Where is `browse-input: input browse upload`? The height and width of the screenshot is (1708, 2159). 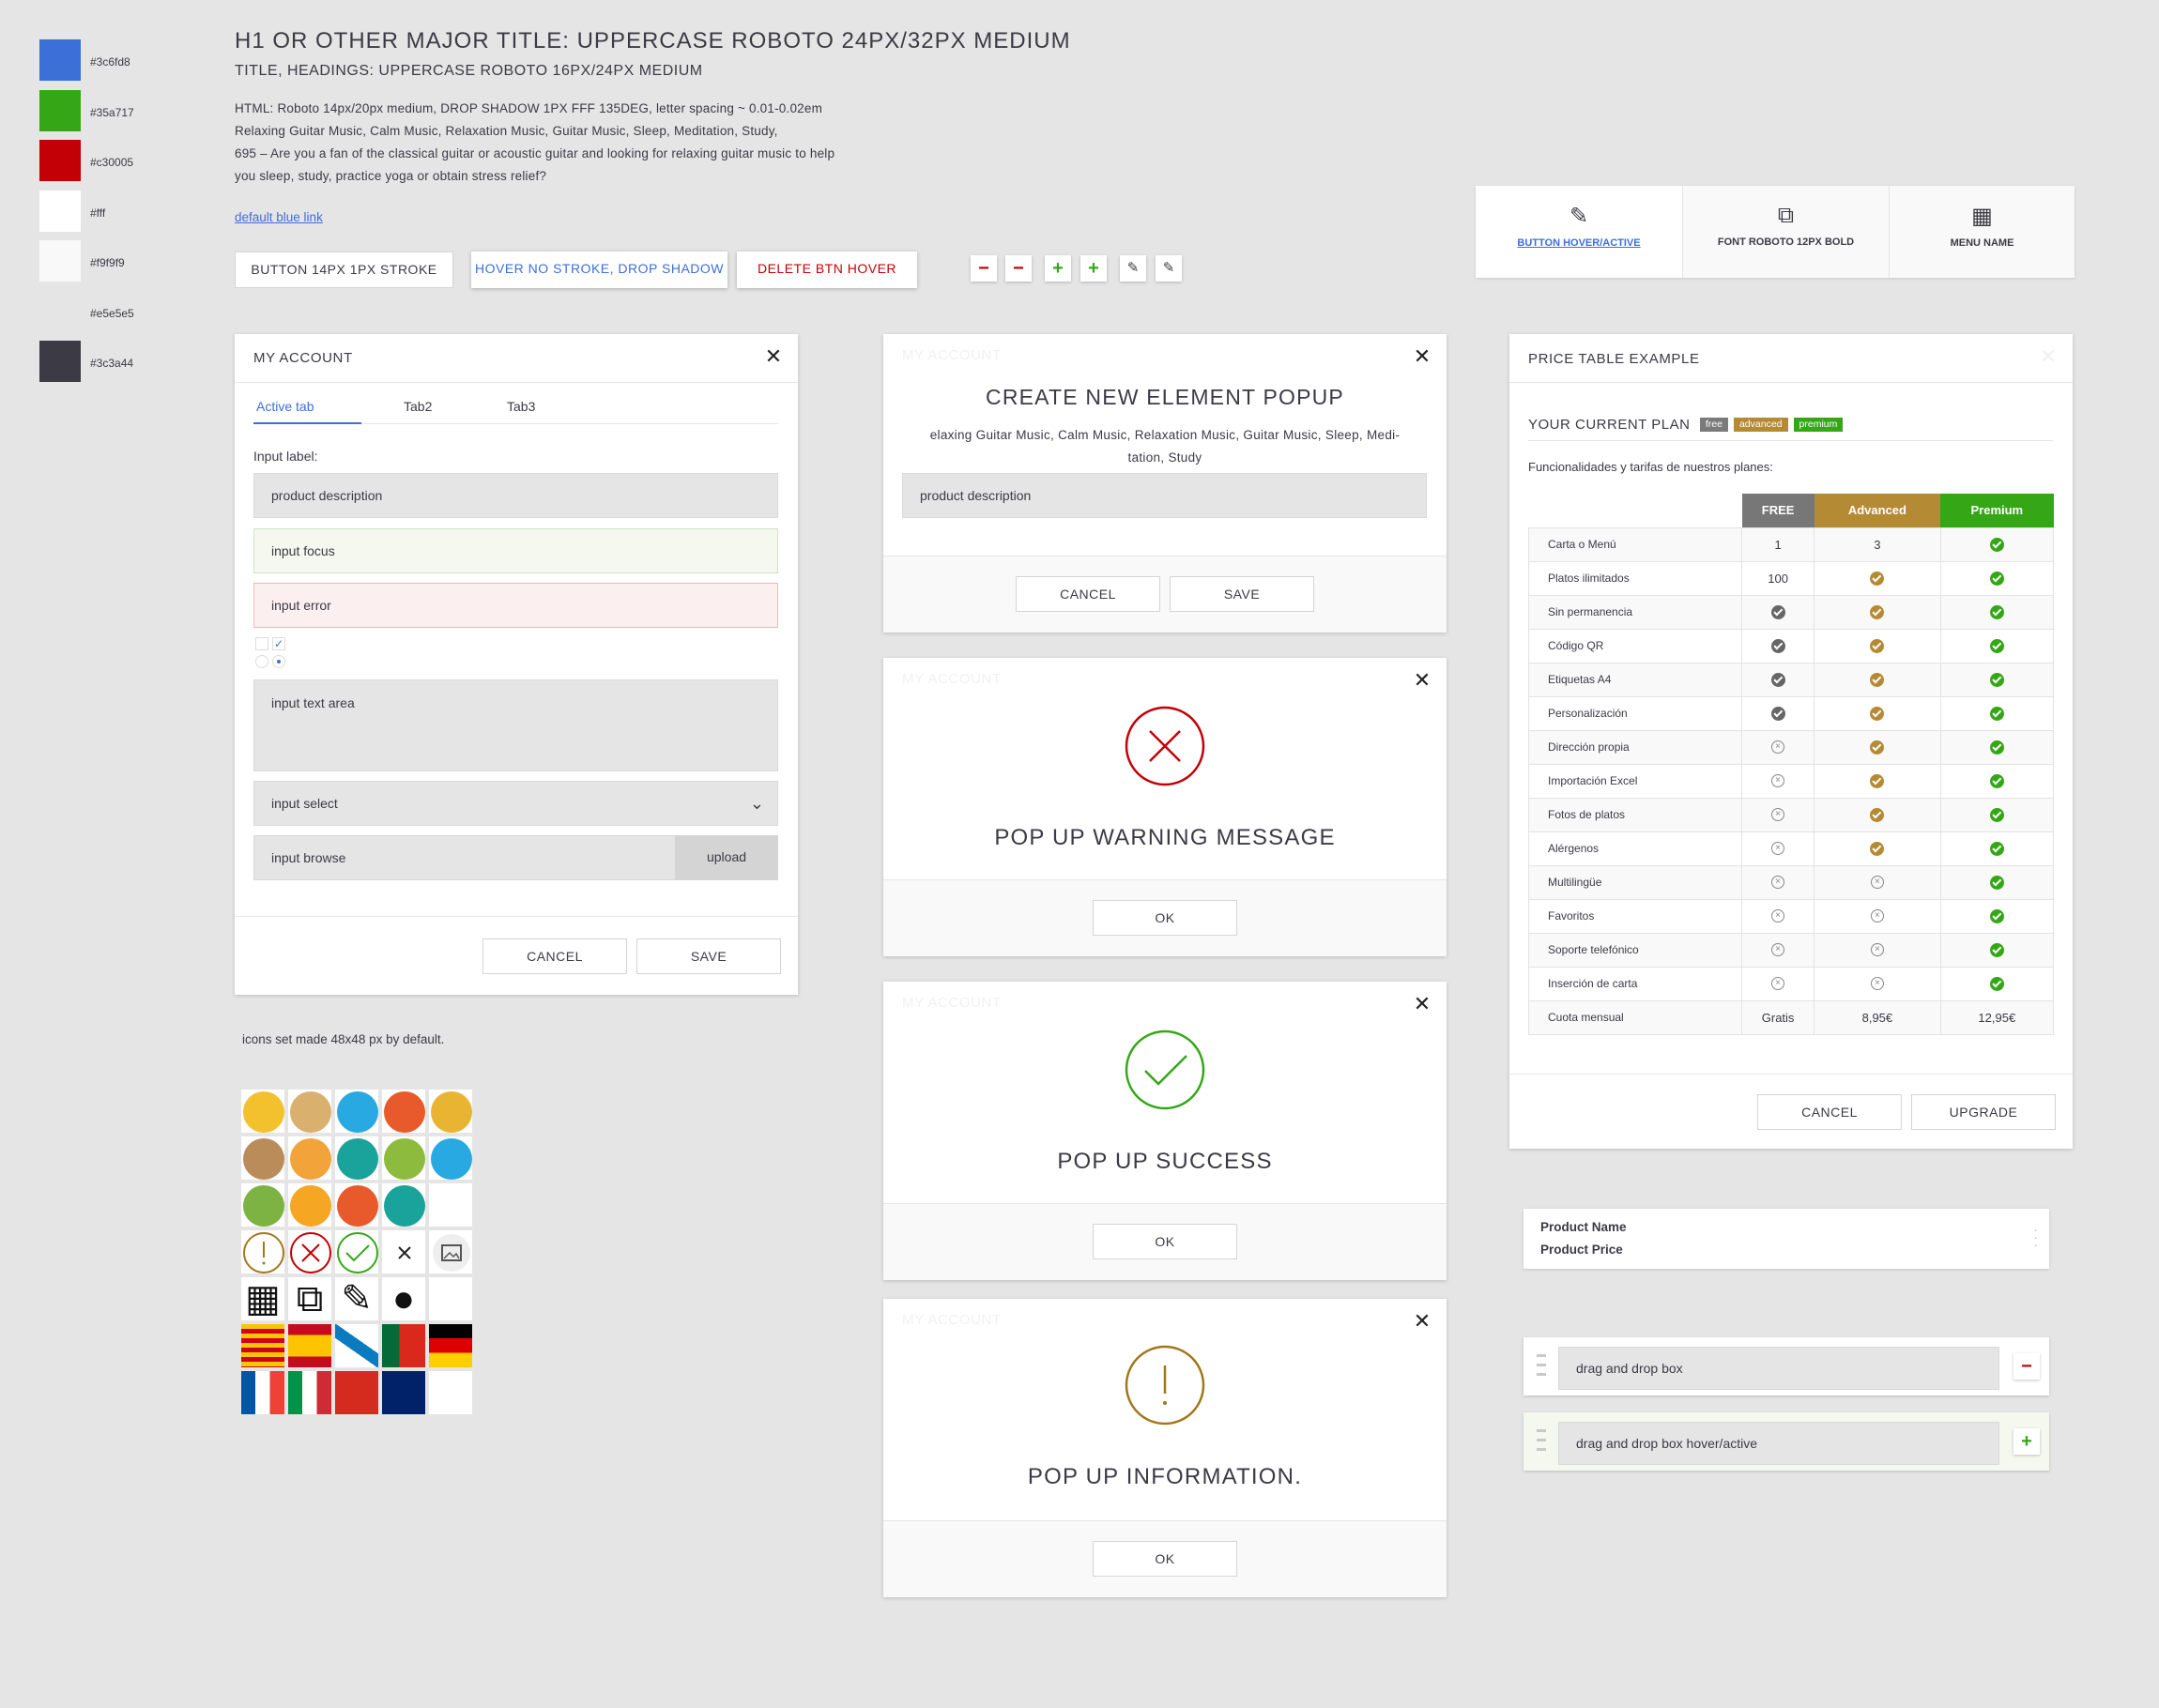
browse-input: input browse upload is located at coordinates (515, 857).